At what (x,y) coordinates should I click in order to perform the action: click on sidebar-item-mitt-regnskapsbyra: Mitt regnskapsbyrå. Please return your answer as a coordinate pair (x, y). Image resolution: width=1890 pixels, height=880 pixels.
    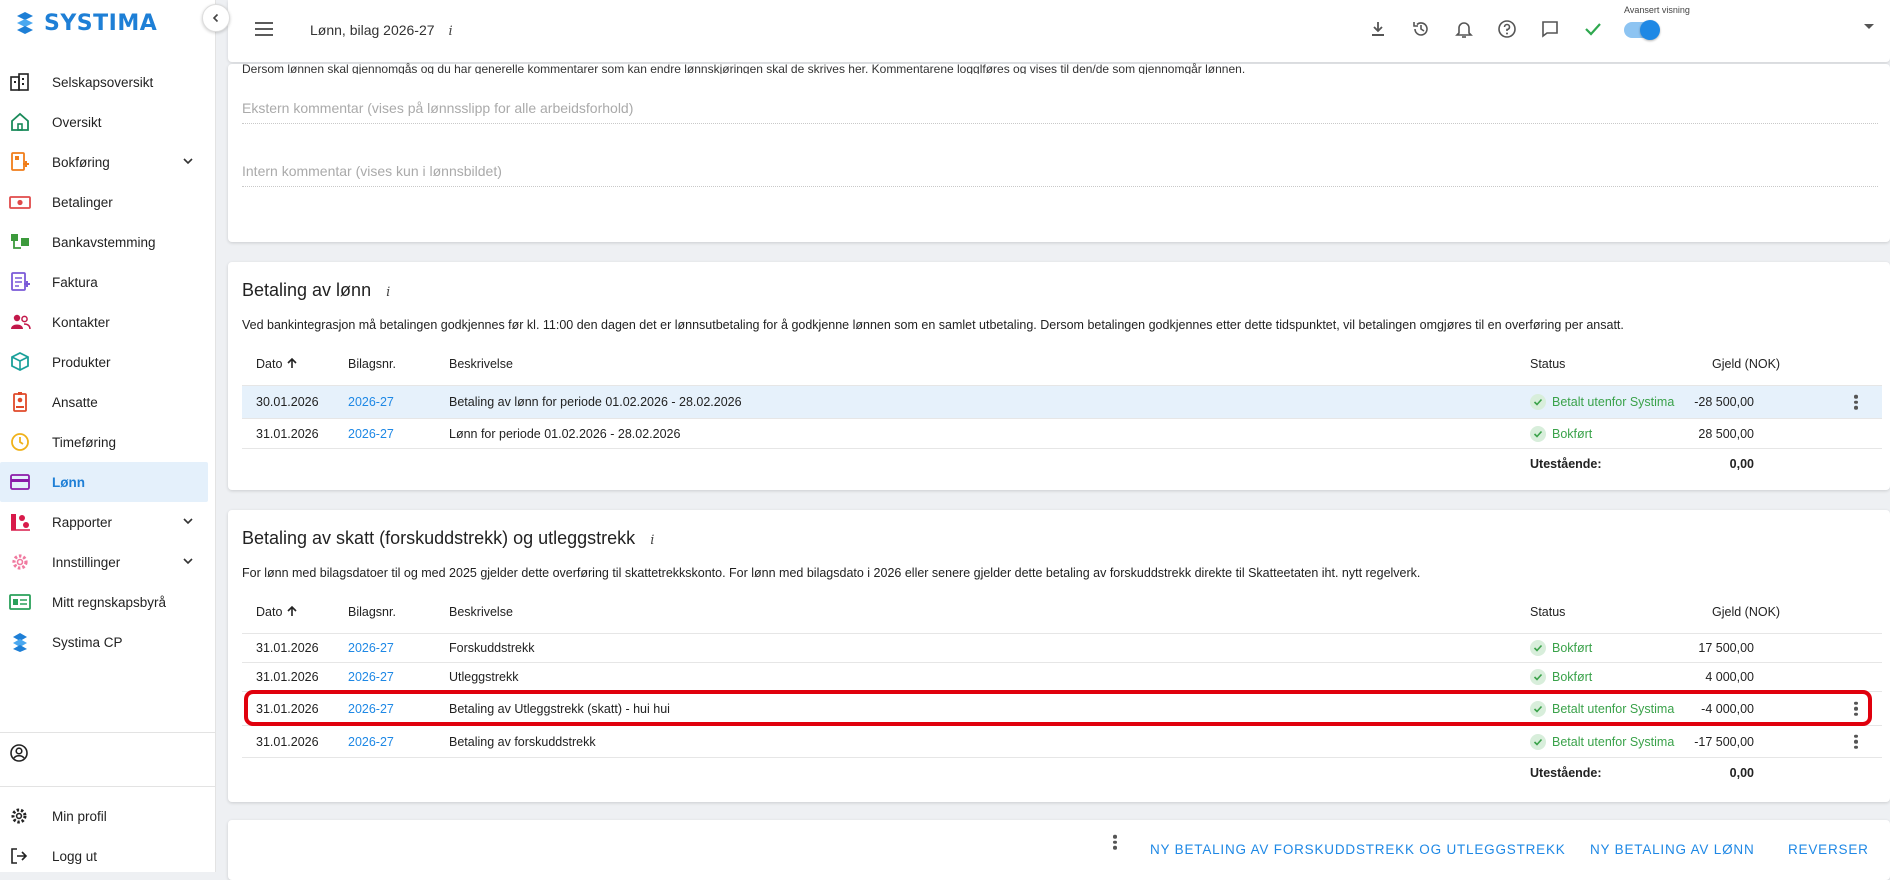
    Looking at the image, I should click on (108, 602).